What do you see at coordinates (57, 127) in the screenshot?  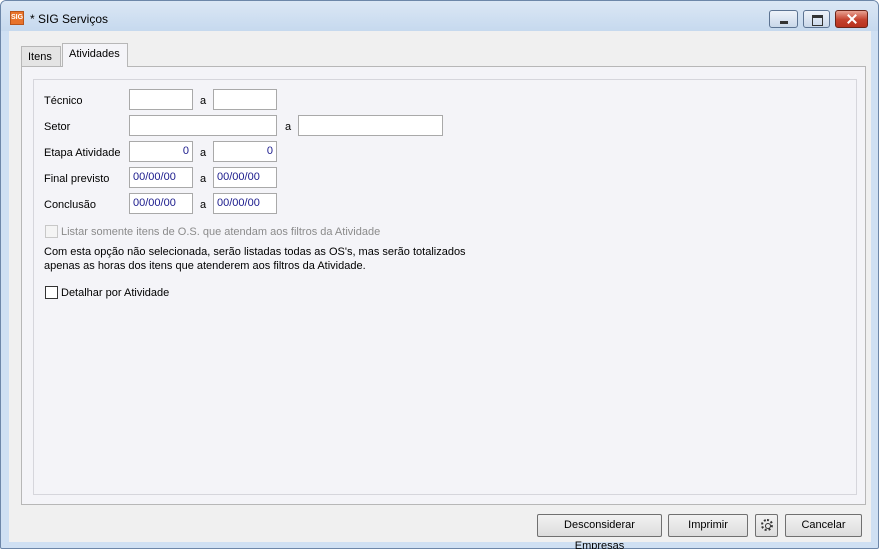 I see `setor-label: Setor` at bounding box center [57, 127].